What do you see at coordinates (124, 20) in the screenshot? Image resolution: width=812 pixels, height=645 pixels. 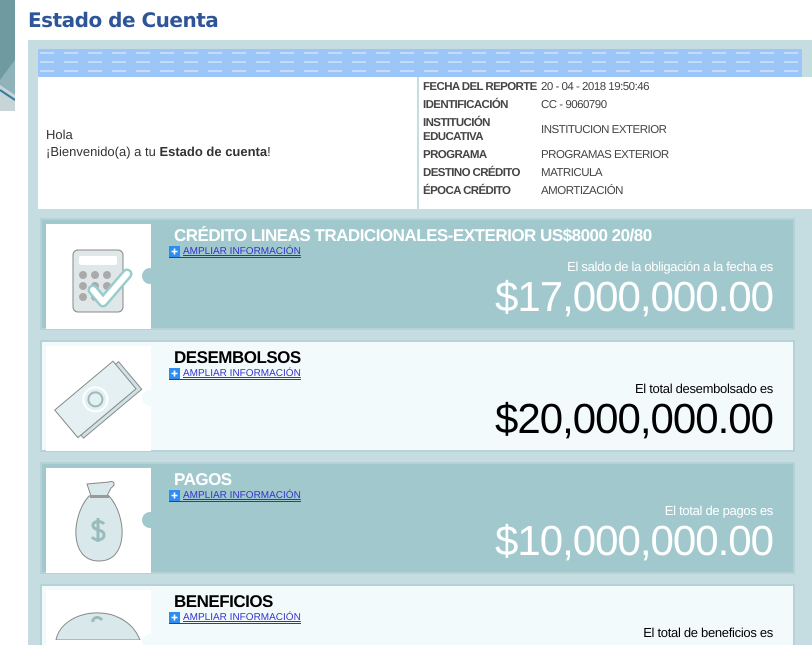 I see `page-title: Estado de Cuenta` at bounding box center [124, 20].